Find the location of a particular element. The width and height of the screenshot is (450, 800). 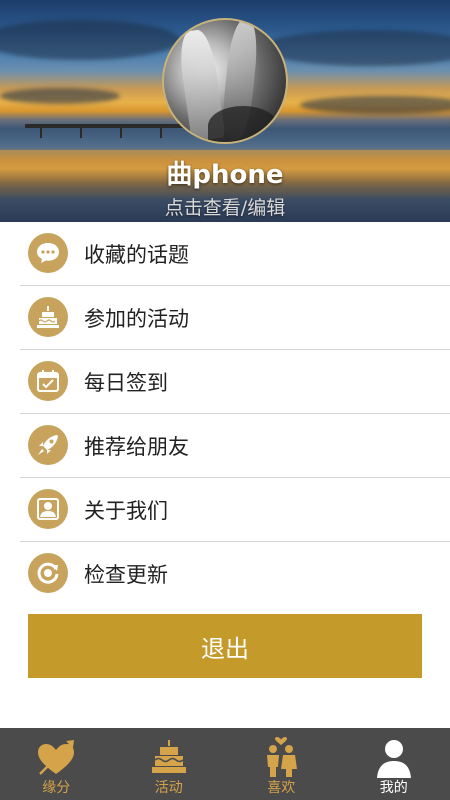

username: 曲phone is located at coordinates (225, 175).